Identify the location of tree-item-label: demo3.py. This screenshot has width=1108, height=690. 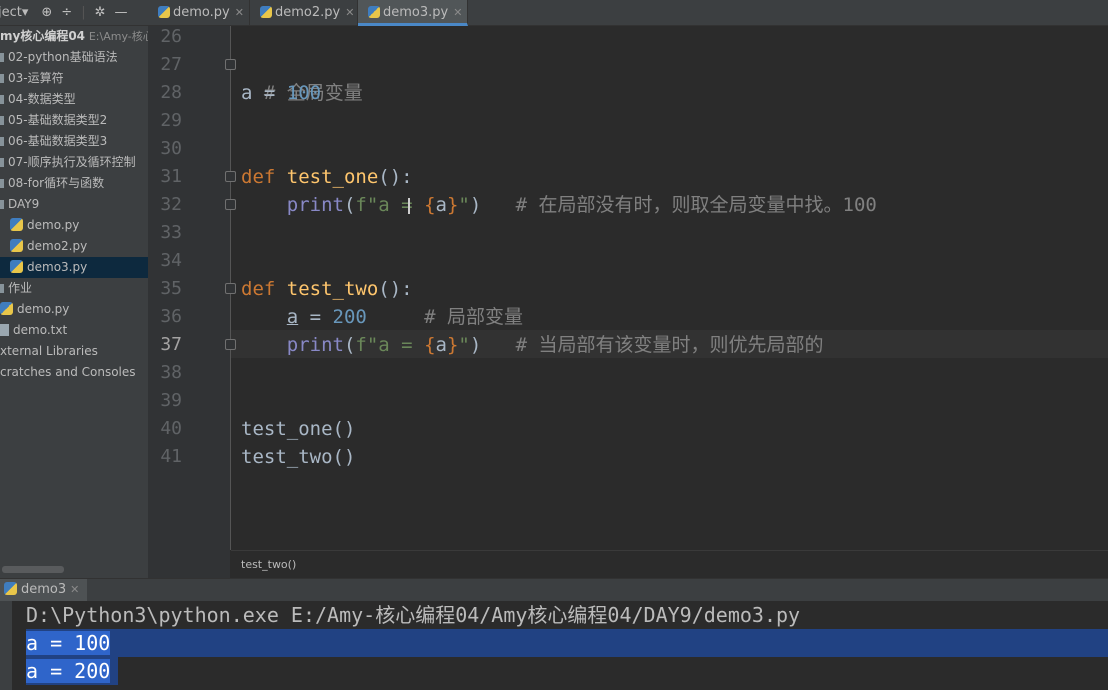
(57, 267).